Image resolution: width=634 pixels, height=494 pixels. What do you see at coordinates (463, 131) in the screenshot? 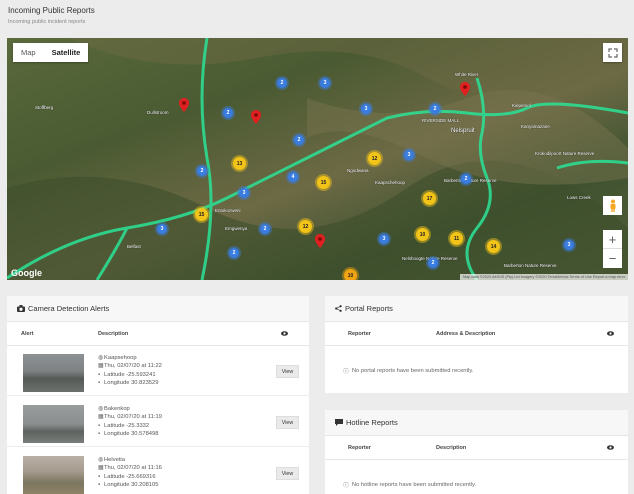
I see `place-label: Nelspruit` at bounding box center [463, 131].